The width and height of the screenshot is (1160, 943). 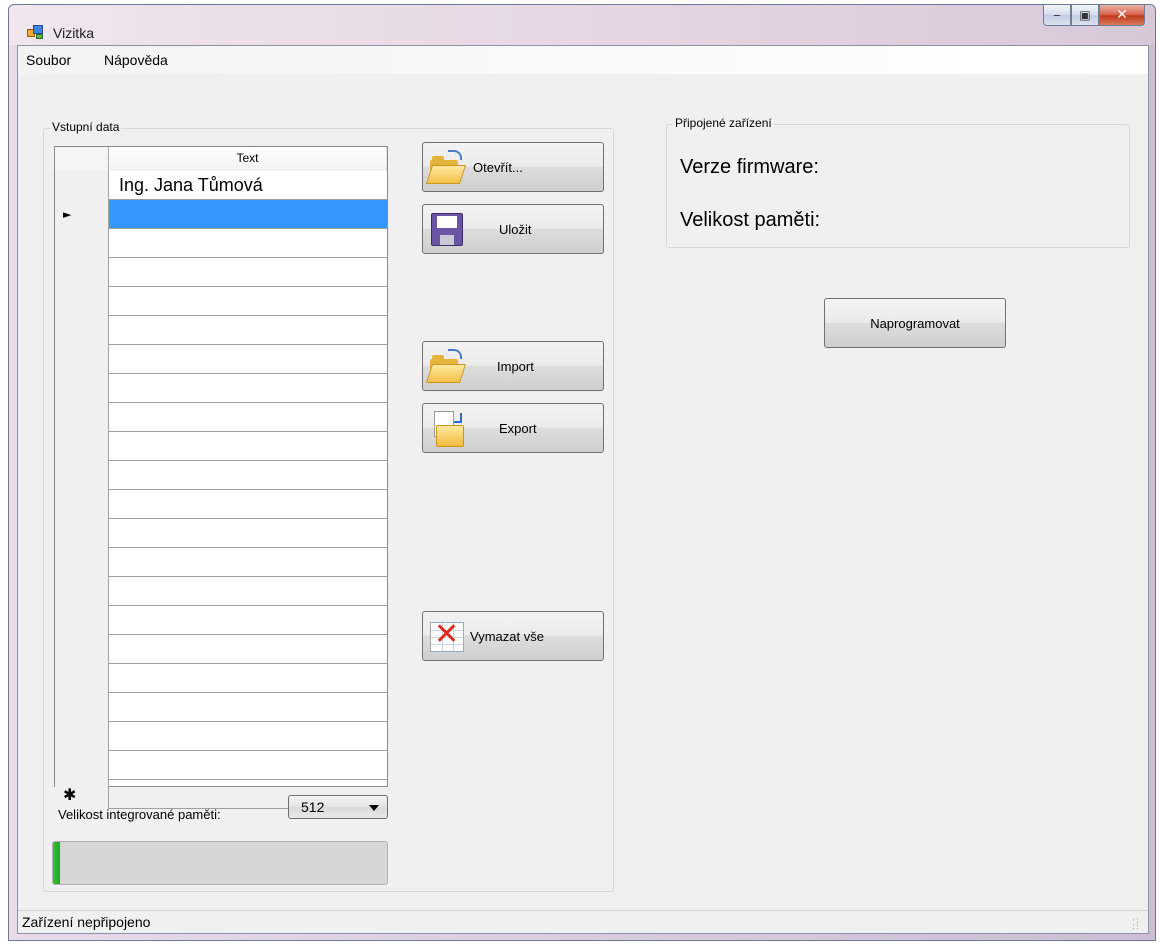 I want to click on export-icon, so click(x=447, y=429).